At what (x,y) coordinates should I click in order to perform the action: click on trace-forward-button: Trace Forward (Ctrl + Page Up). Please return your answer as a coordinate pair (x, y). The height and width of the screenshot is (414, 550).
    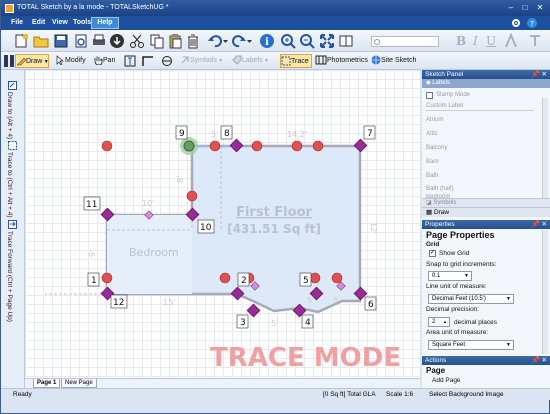
    Looking at the image, I should click on (9, 276).